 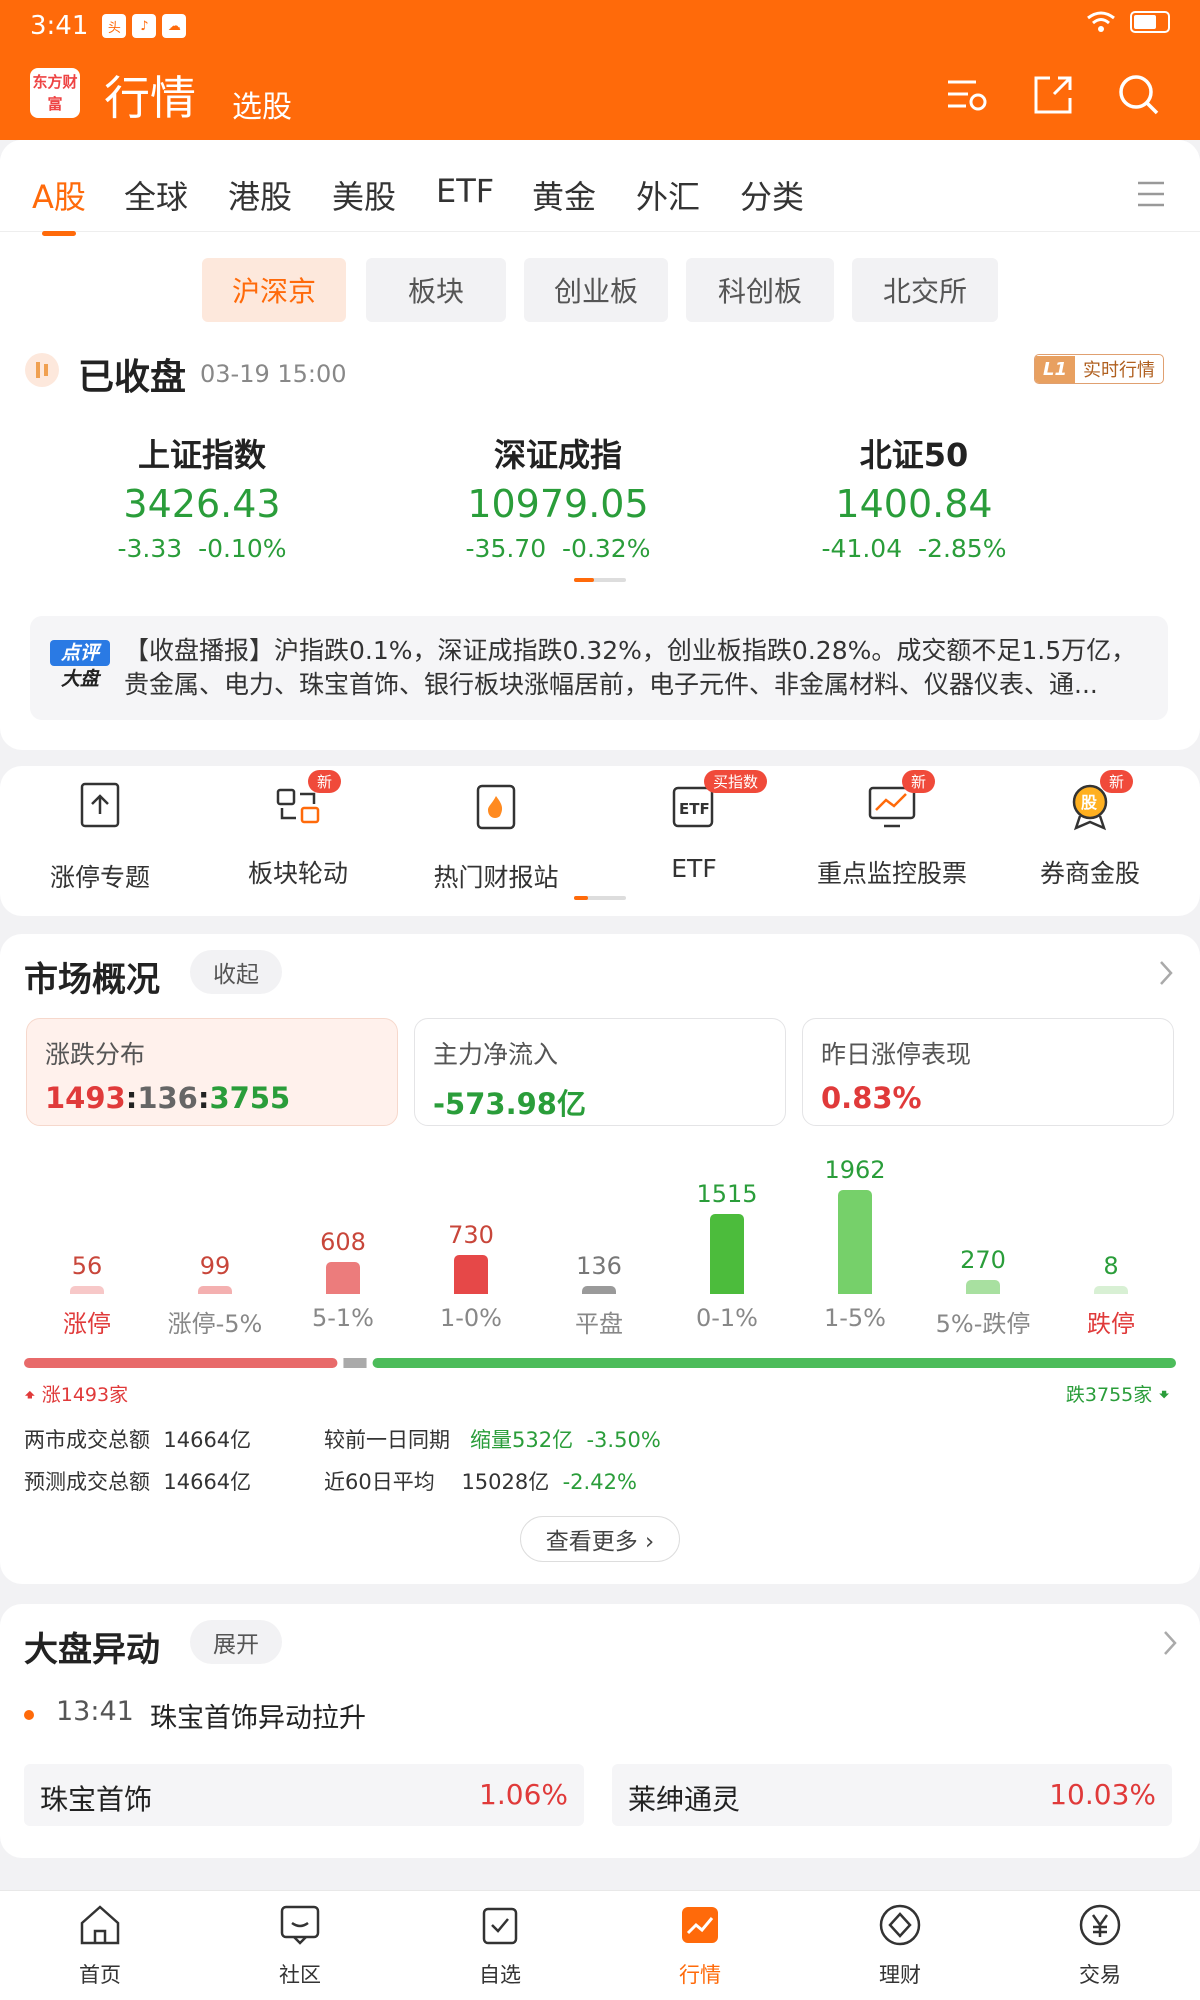 I want to click on nav-home: 首页, so click(x=100, y=1945).